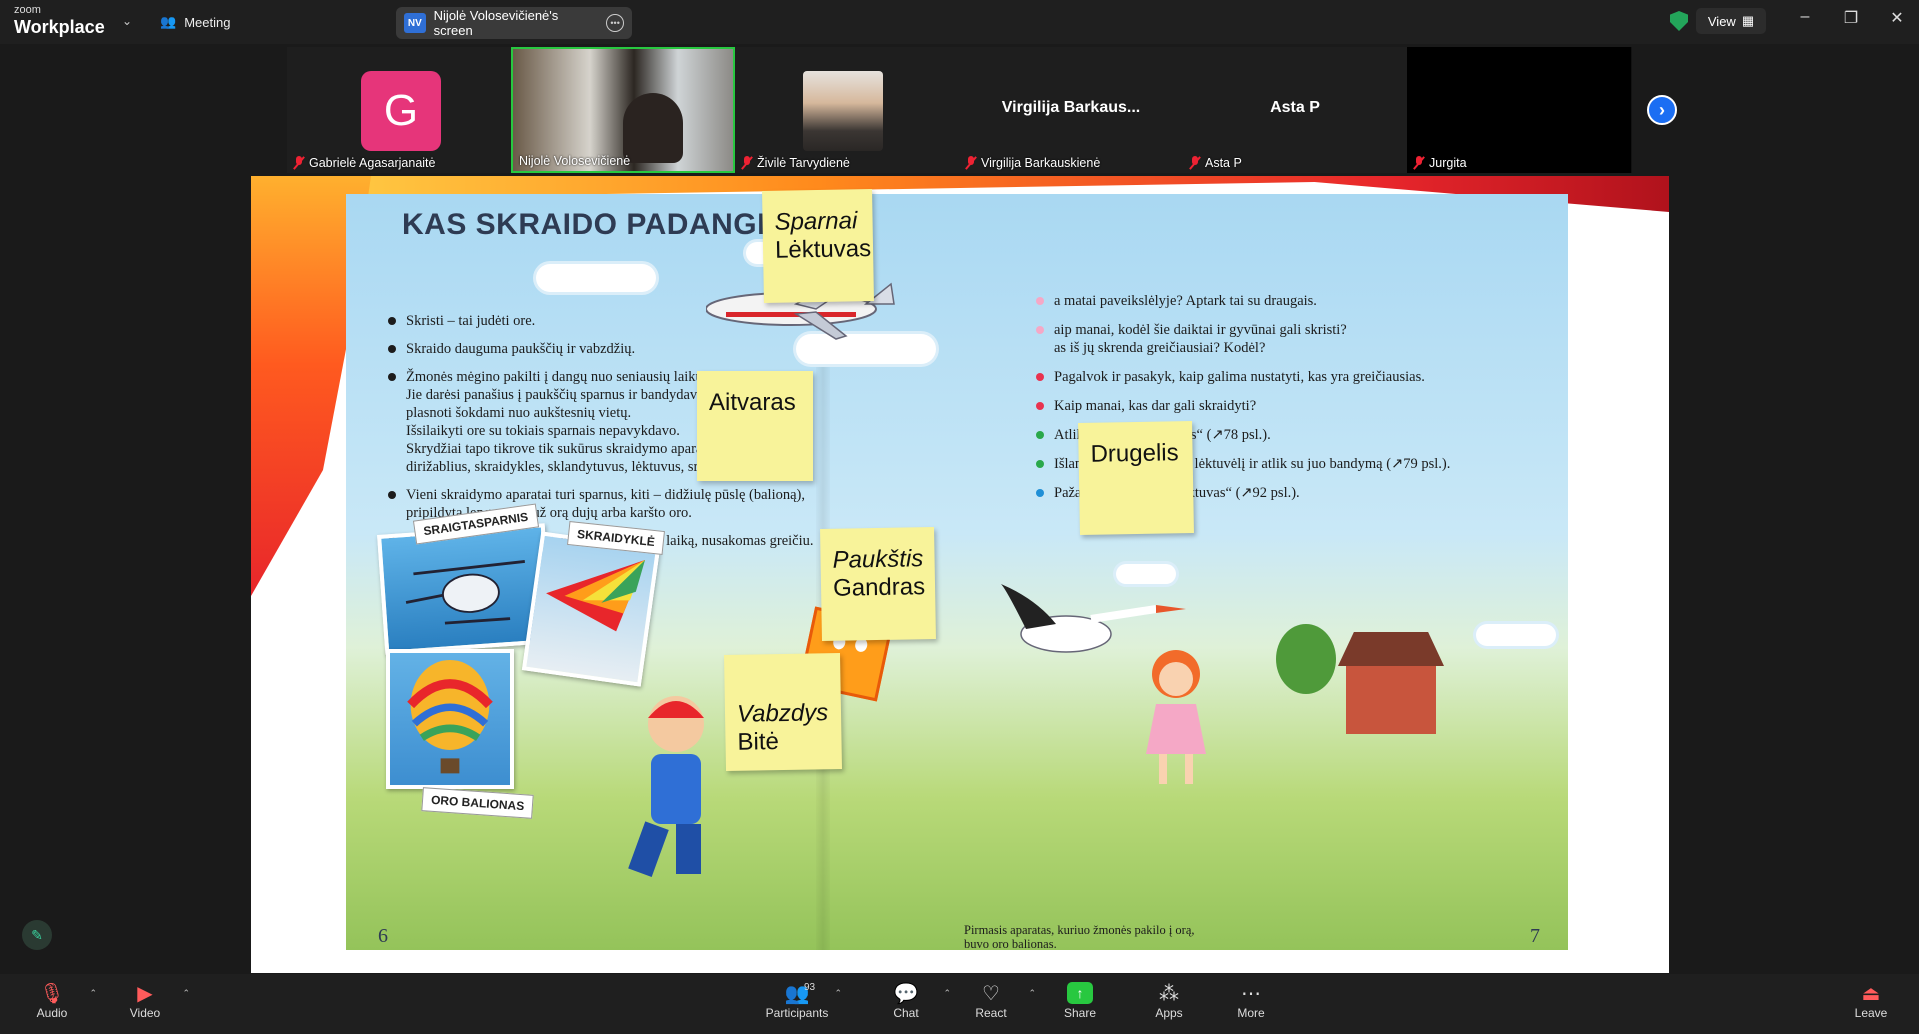 The image size is (1919, 1034). I want to click on bullet-item: Skraido dauguma paukščių ir vabzdžių., so click(633, 349).